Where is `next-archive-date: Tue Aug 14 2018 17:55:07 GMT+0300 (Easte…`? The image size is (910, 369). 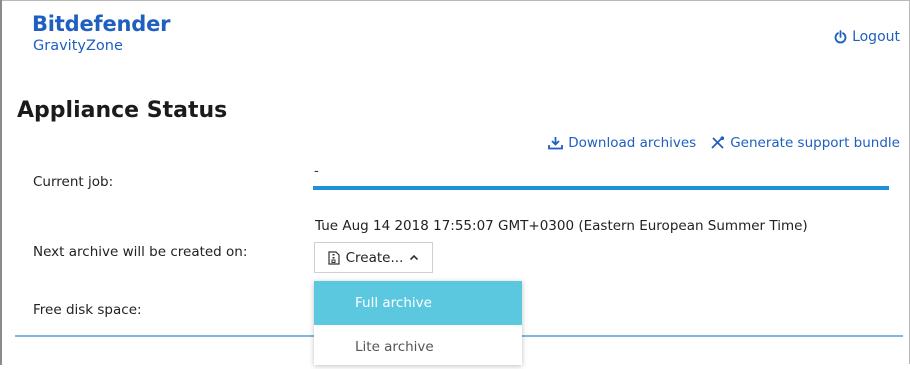
next-archive-date: Tue Aug 14 2018 17:55:07 GMT+0300 (Easte… is located at coordinates (561, 226).